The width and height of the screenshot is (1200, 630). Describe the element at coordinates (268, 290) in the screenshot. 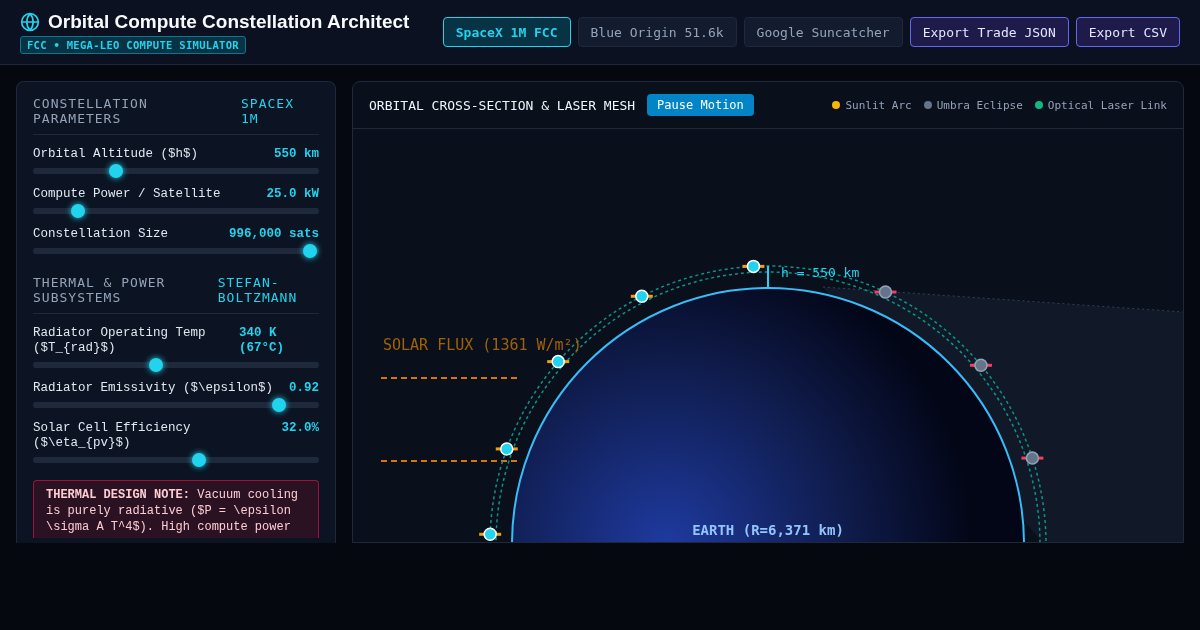

I see `section-tag: STEFAN-BOLTZMANN` at that location.